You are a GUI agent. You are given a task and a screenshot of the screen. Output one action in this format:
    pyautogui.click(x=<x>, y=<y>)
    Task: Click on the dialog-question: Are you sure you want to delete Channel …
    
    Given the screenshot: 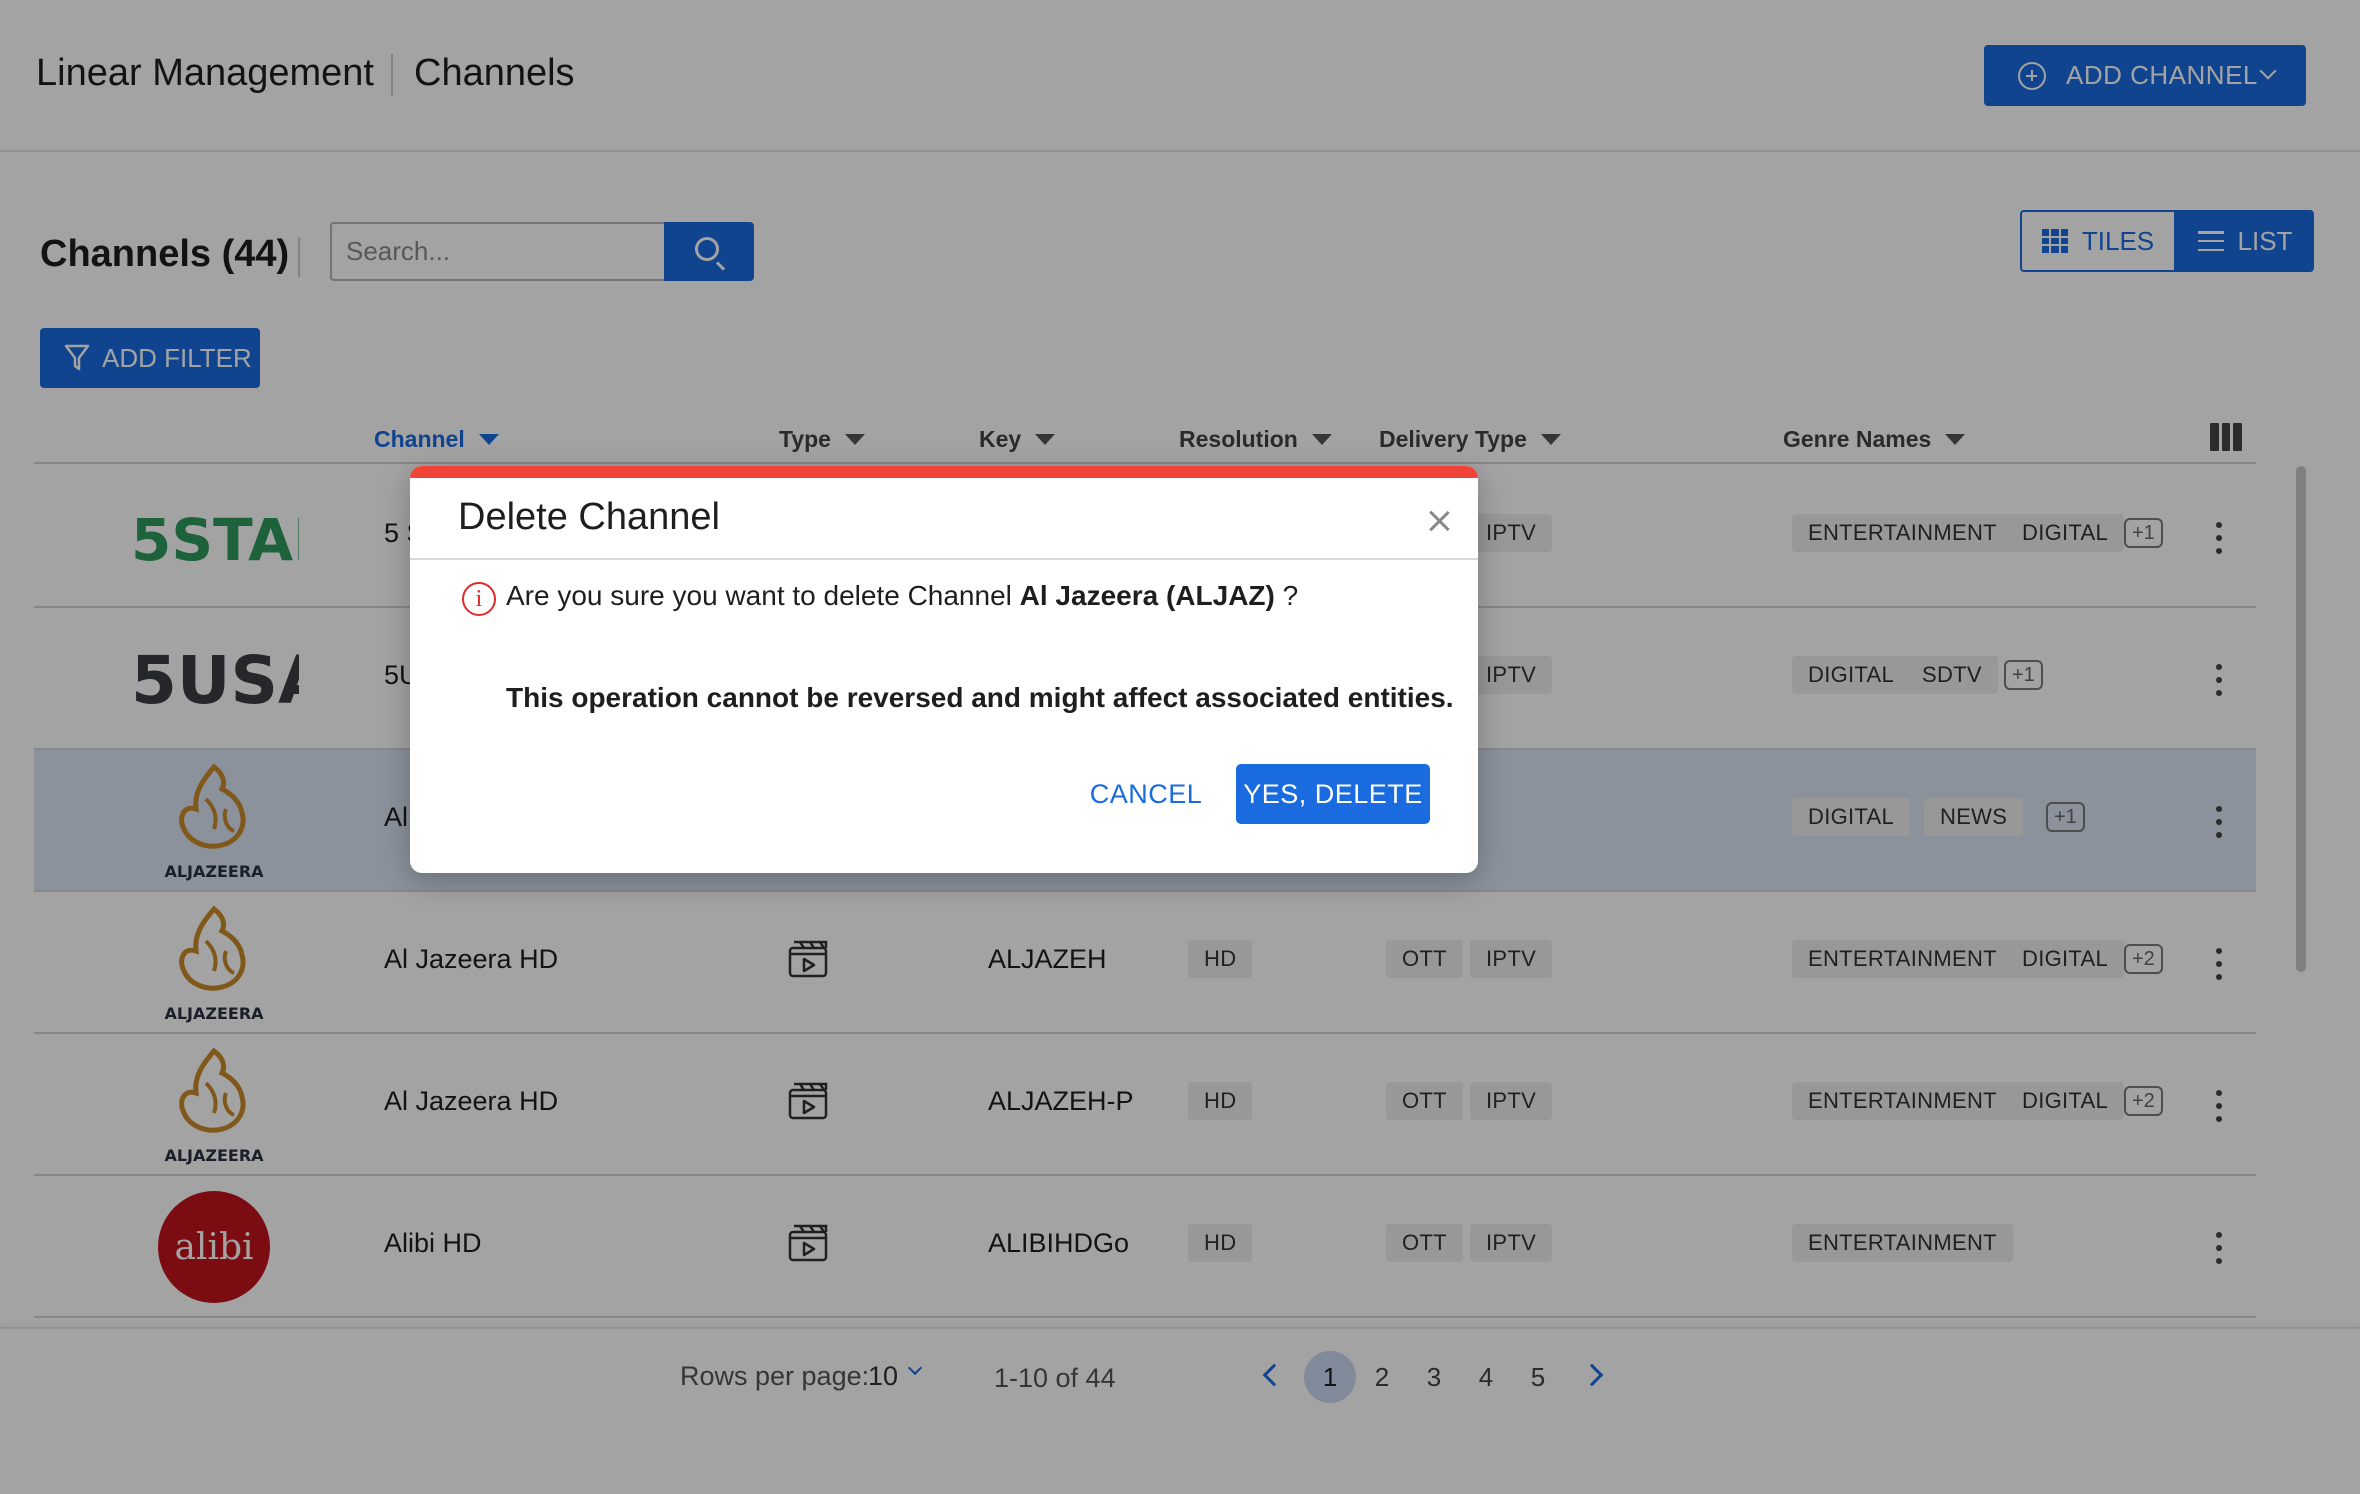 What is the action you would take?
    pyautogui.click(x=902, y=595)
    